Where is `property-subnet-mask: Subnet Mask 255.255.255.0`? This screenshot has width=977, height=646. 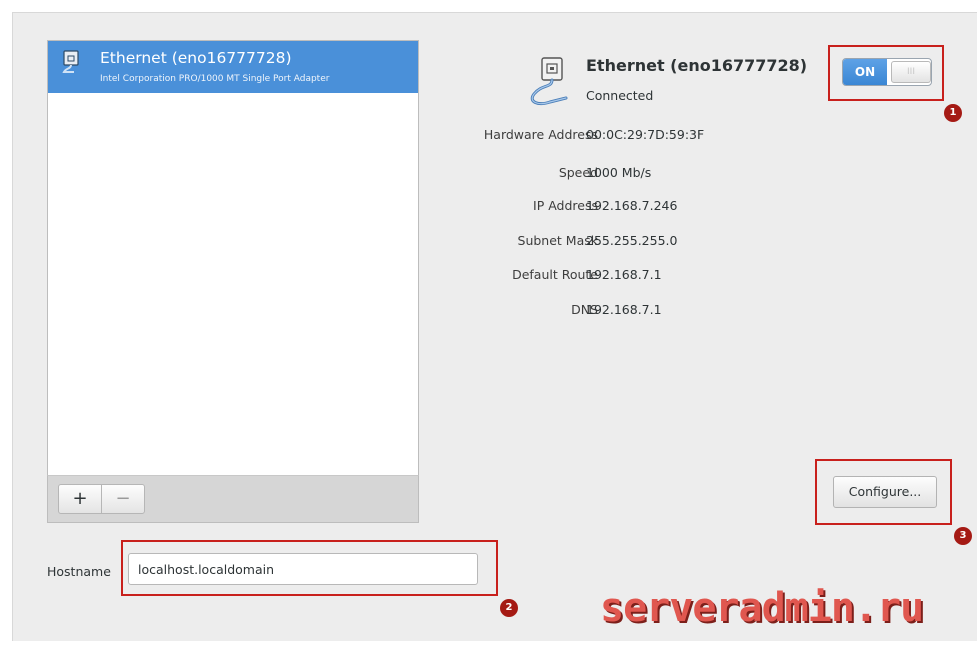
property-subnet-mask: Subnet Mask 255.255.255.0 is located at coordinates (620, 242).